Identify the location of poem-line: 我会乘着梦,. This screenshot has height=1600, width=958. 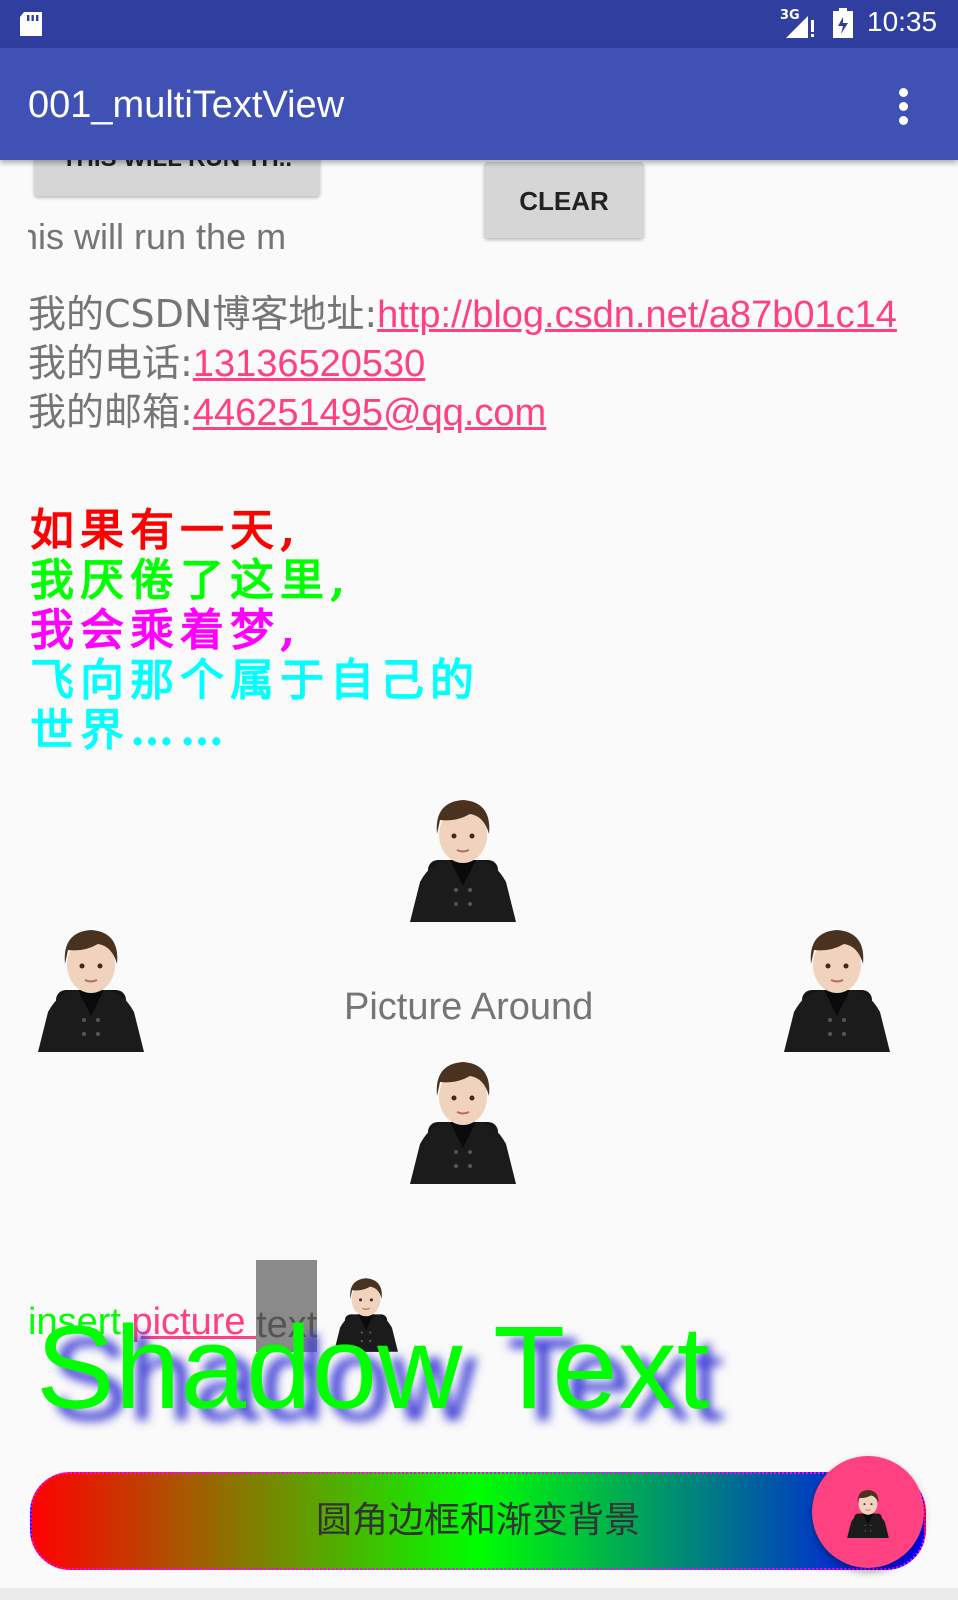
(166, 630).